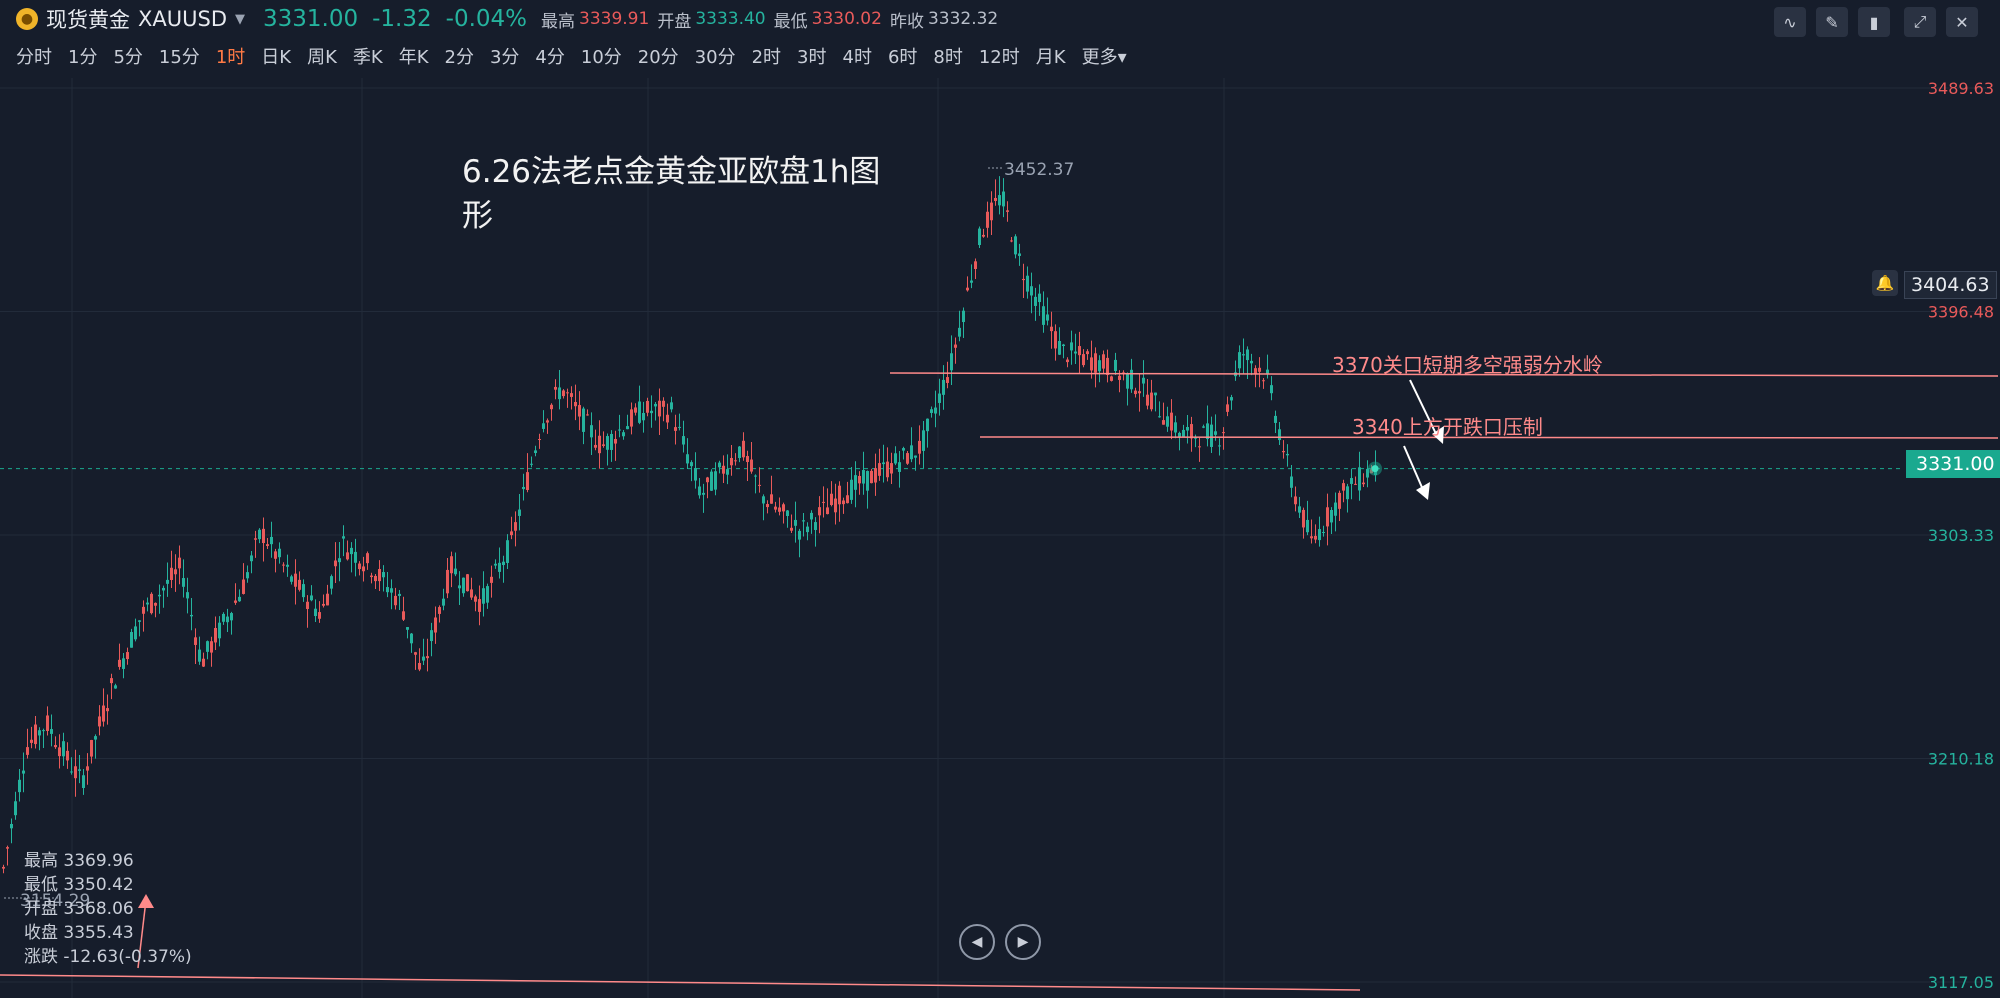 The width and height of the screenshot is (2000, 998). What do you see at coordinates (459, 56) in the screenshot?
I see `period-9: 2分` at bounding box center [459, 56].